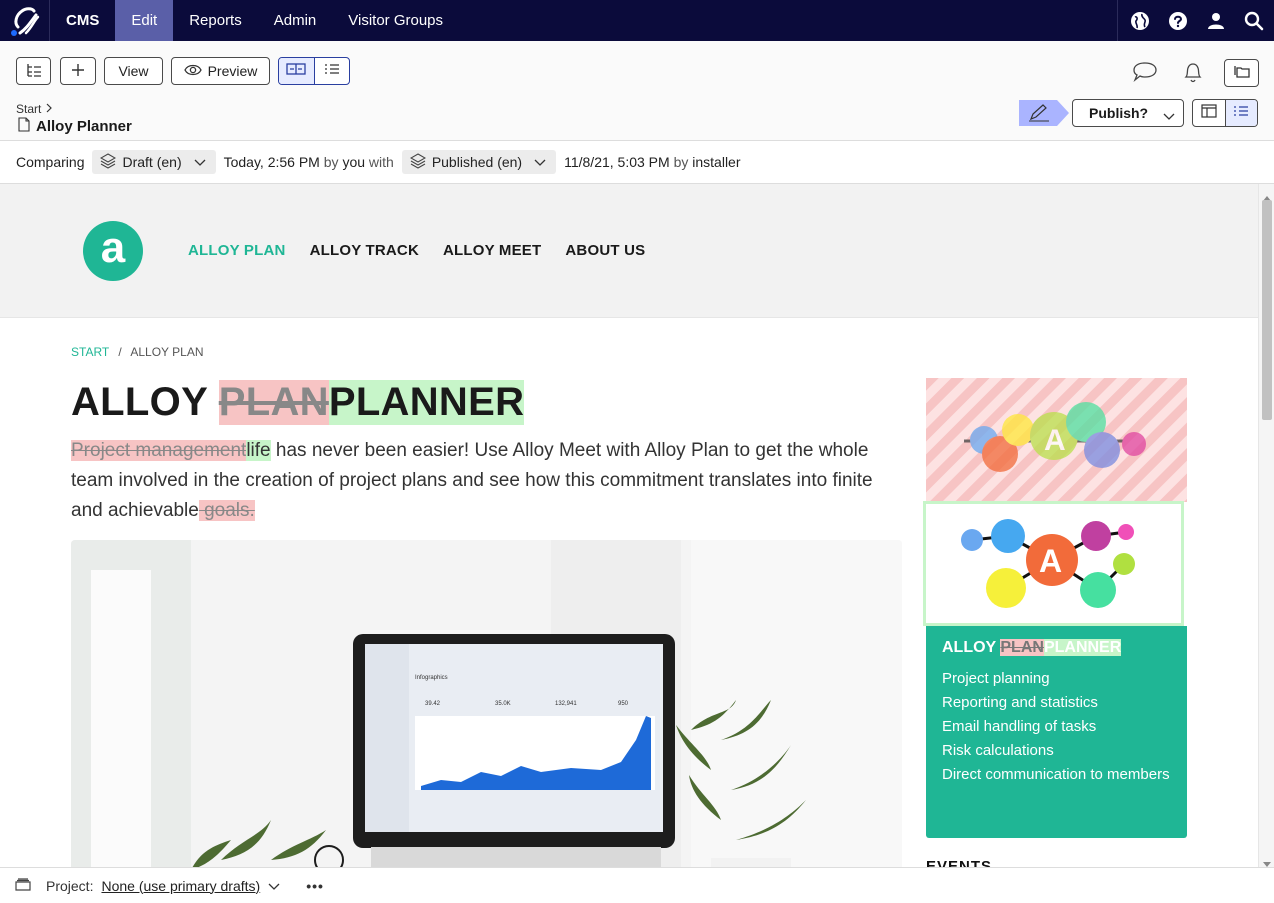 This screenshot has width=1274, height=903. Describe the element at coordinates (605, 250) in the screenshot. I see `site-nav-about-us: ABOUT US` at that location.